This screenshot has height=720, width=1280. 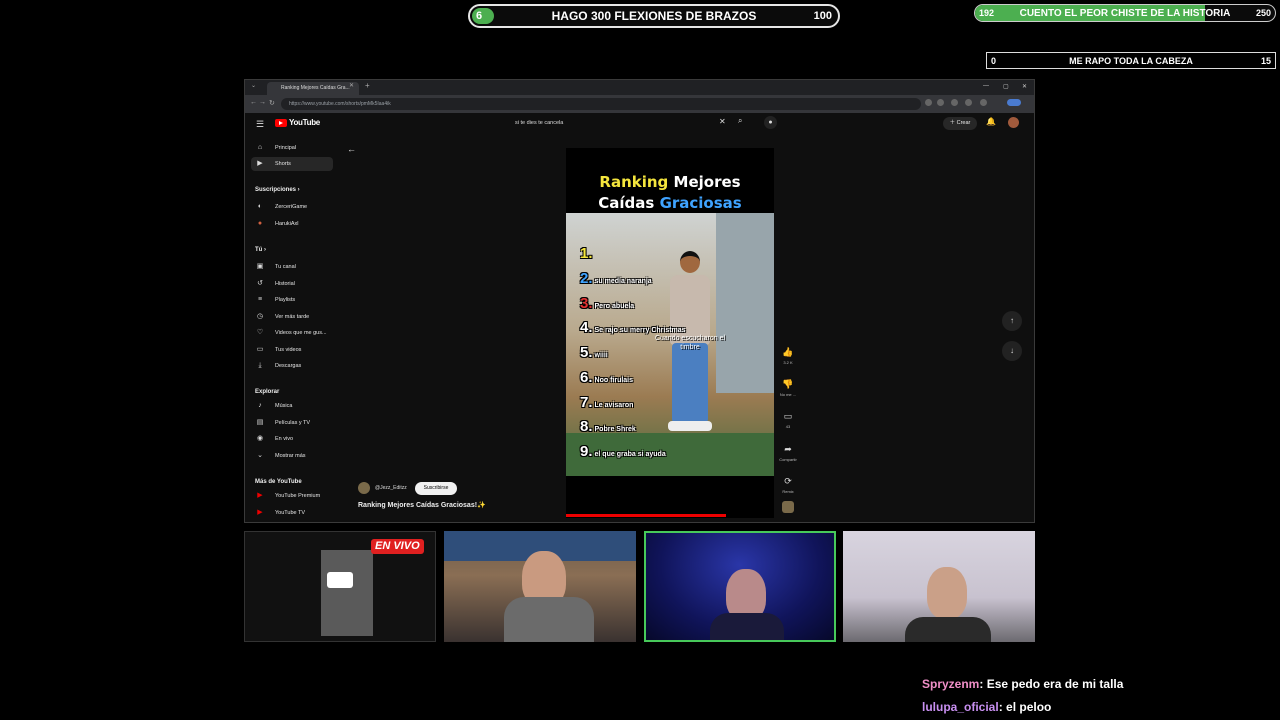 I want to click on next-short-button: ↓, so click(x=1012, y=351).